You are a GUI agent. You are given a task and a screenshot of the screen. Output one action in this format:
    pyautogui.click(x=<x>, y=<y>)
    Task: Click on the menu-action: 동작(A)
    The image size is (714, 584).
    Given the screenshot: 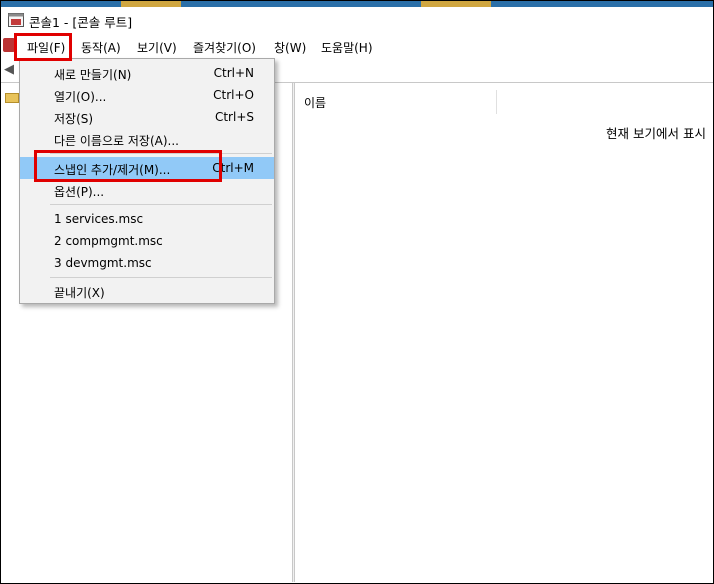 What is the action you would take?
    pyautogui.click(x=101, y=47)
    